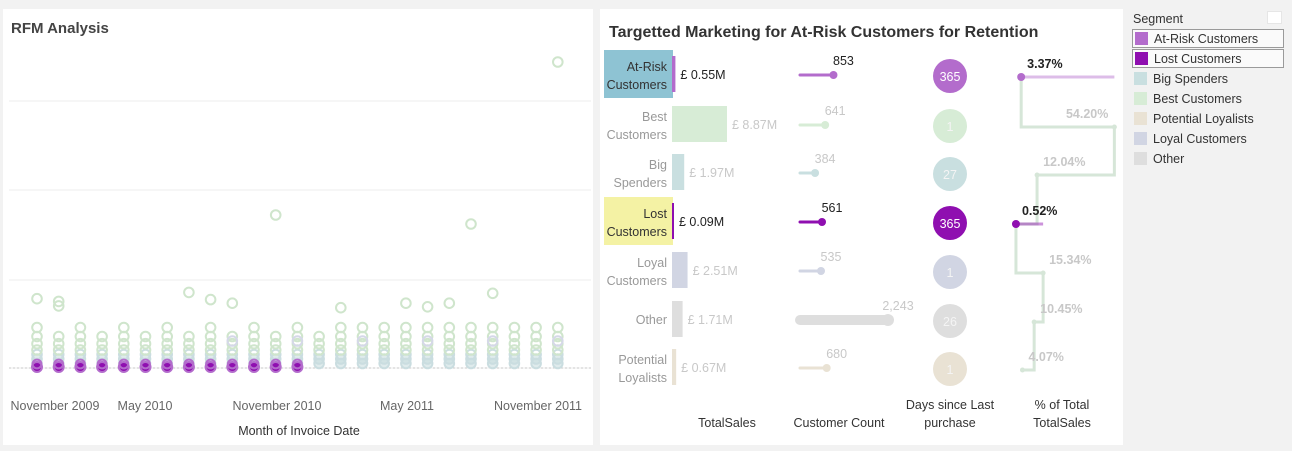 The width and height of the screenshot is (1292, 451). Describe the element at coordinates (1274, 17) in the screenshot. I see `legend-menu-box` at that location.